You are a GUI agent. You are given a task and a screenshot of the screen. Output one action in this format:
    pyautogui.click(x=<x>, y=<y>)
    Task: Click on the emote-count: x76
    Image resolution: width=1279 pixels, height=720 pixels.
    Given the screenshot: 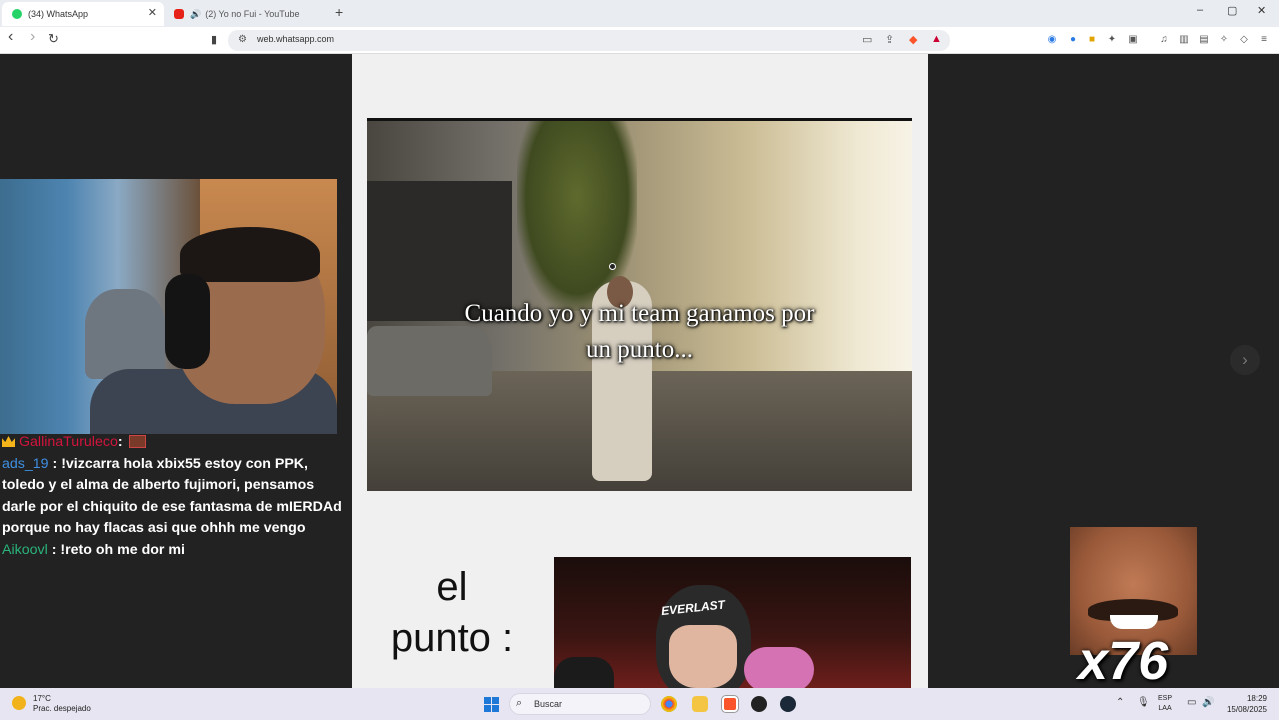 What is the action you would take?
    pyautogui.click(x=1123, y=659)
    